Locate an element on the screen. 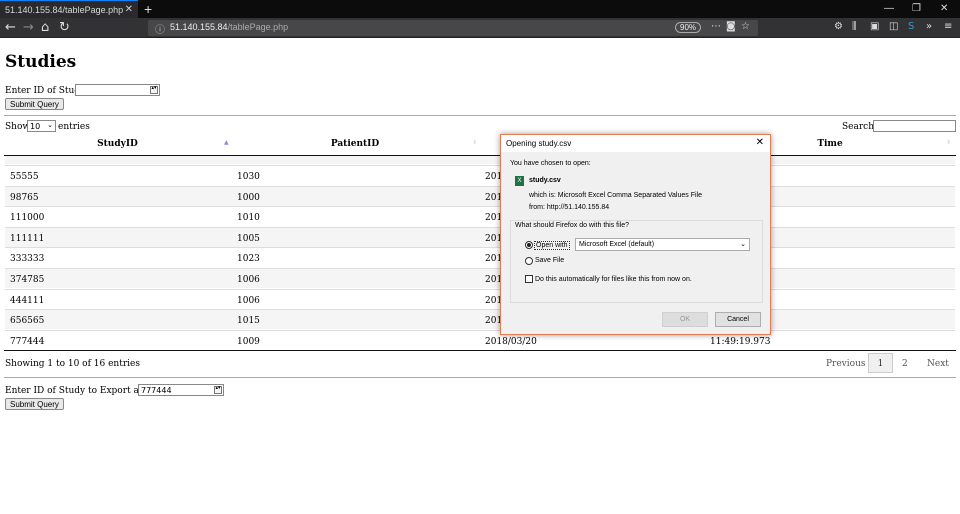 The width and height of the screenshot is (960, 514). restore-icon: ❐ is located at coordinates (916, 8).